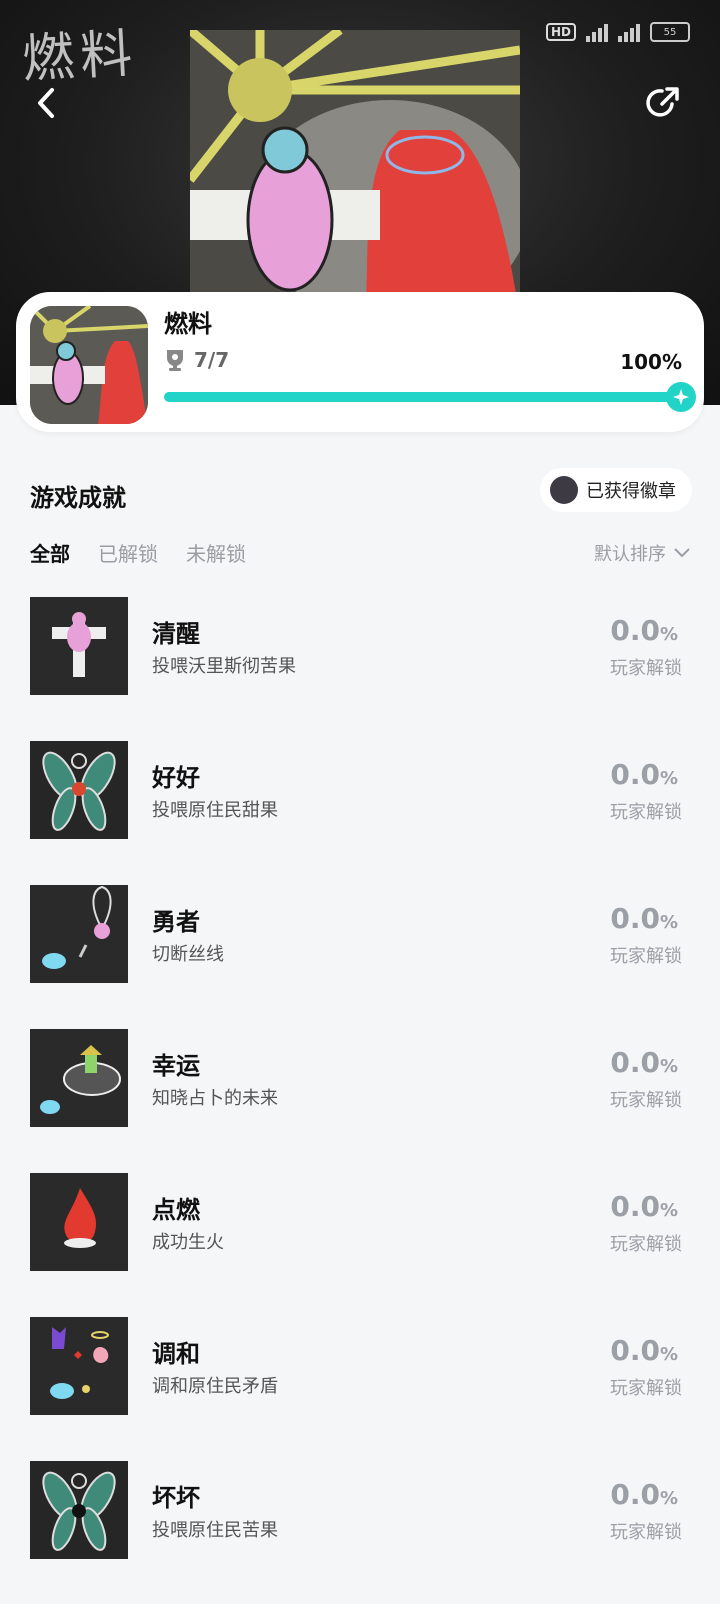 The height and width of the screenshot is (1604, 720). What do you see at coordinates (360, 956) in the screenshot?
I see `list-item: 勇者 切断丝线 0.0% 玩家解锁` at bounding box center [360, 956].